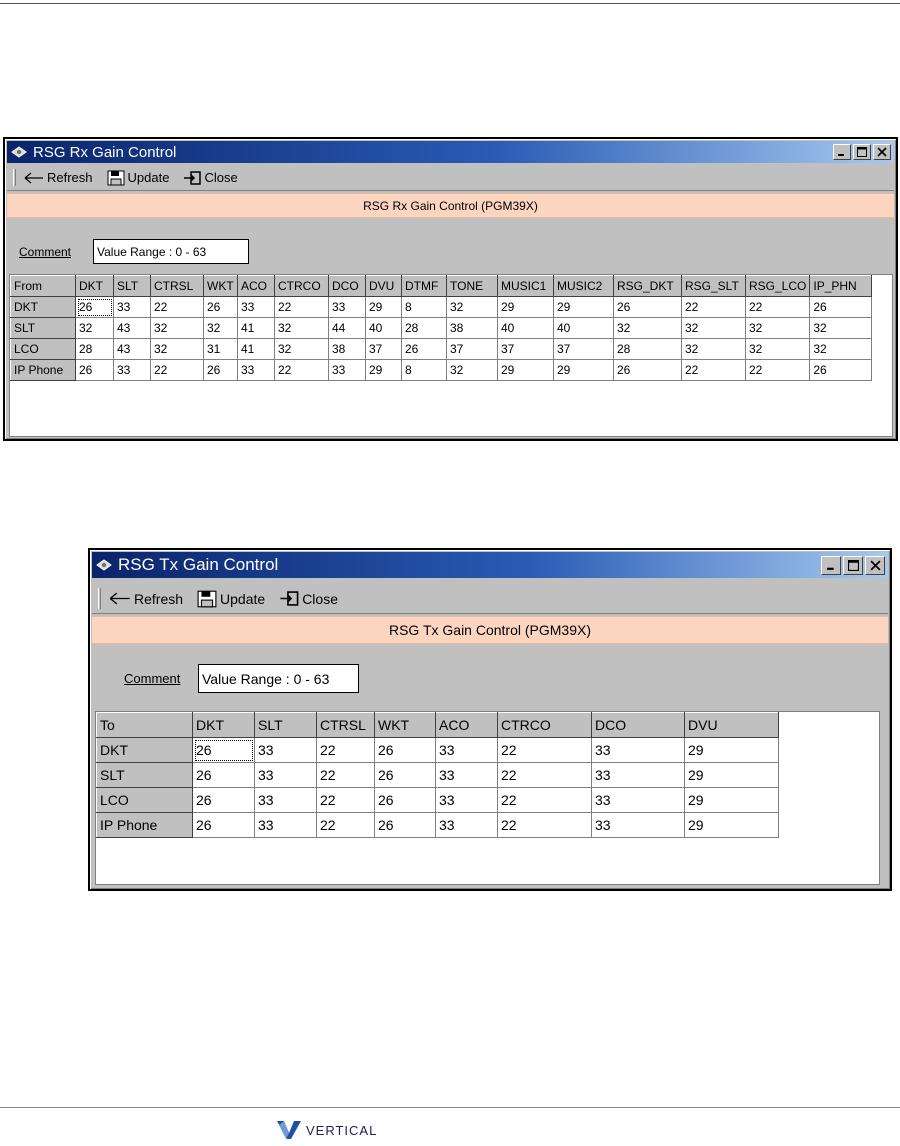 The width and height of the screenshot is (900, 1146). I want to click on column-header: RSG_DKT, so click(647, 286).